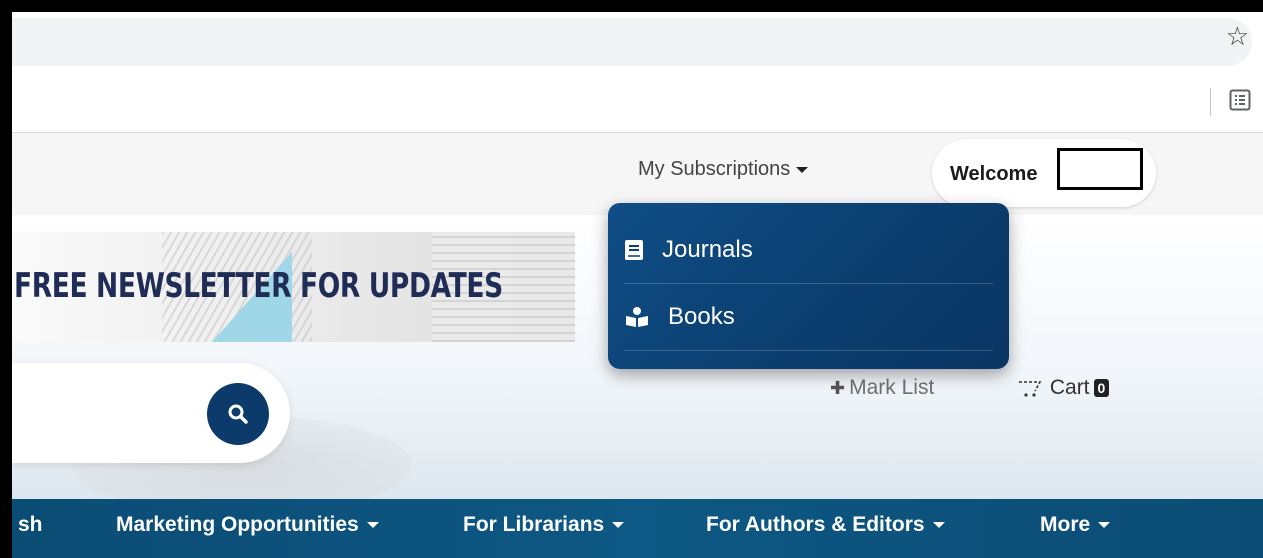 The width and height of the screenshot is (1263, 558). I want to click on dropdown-item-label: Books, so click(701, 316).